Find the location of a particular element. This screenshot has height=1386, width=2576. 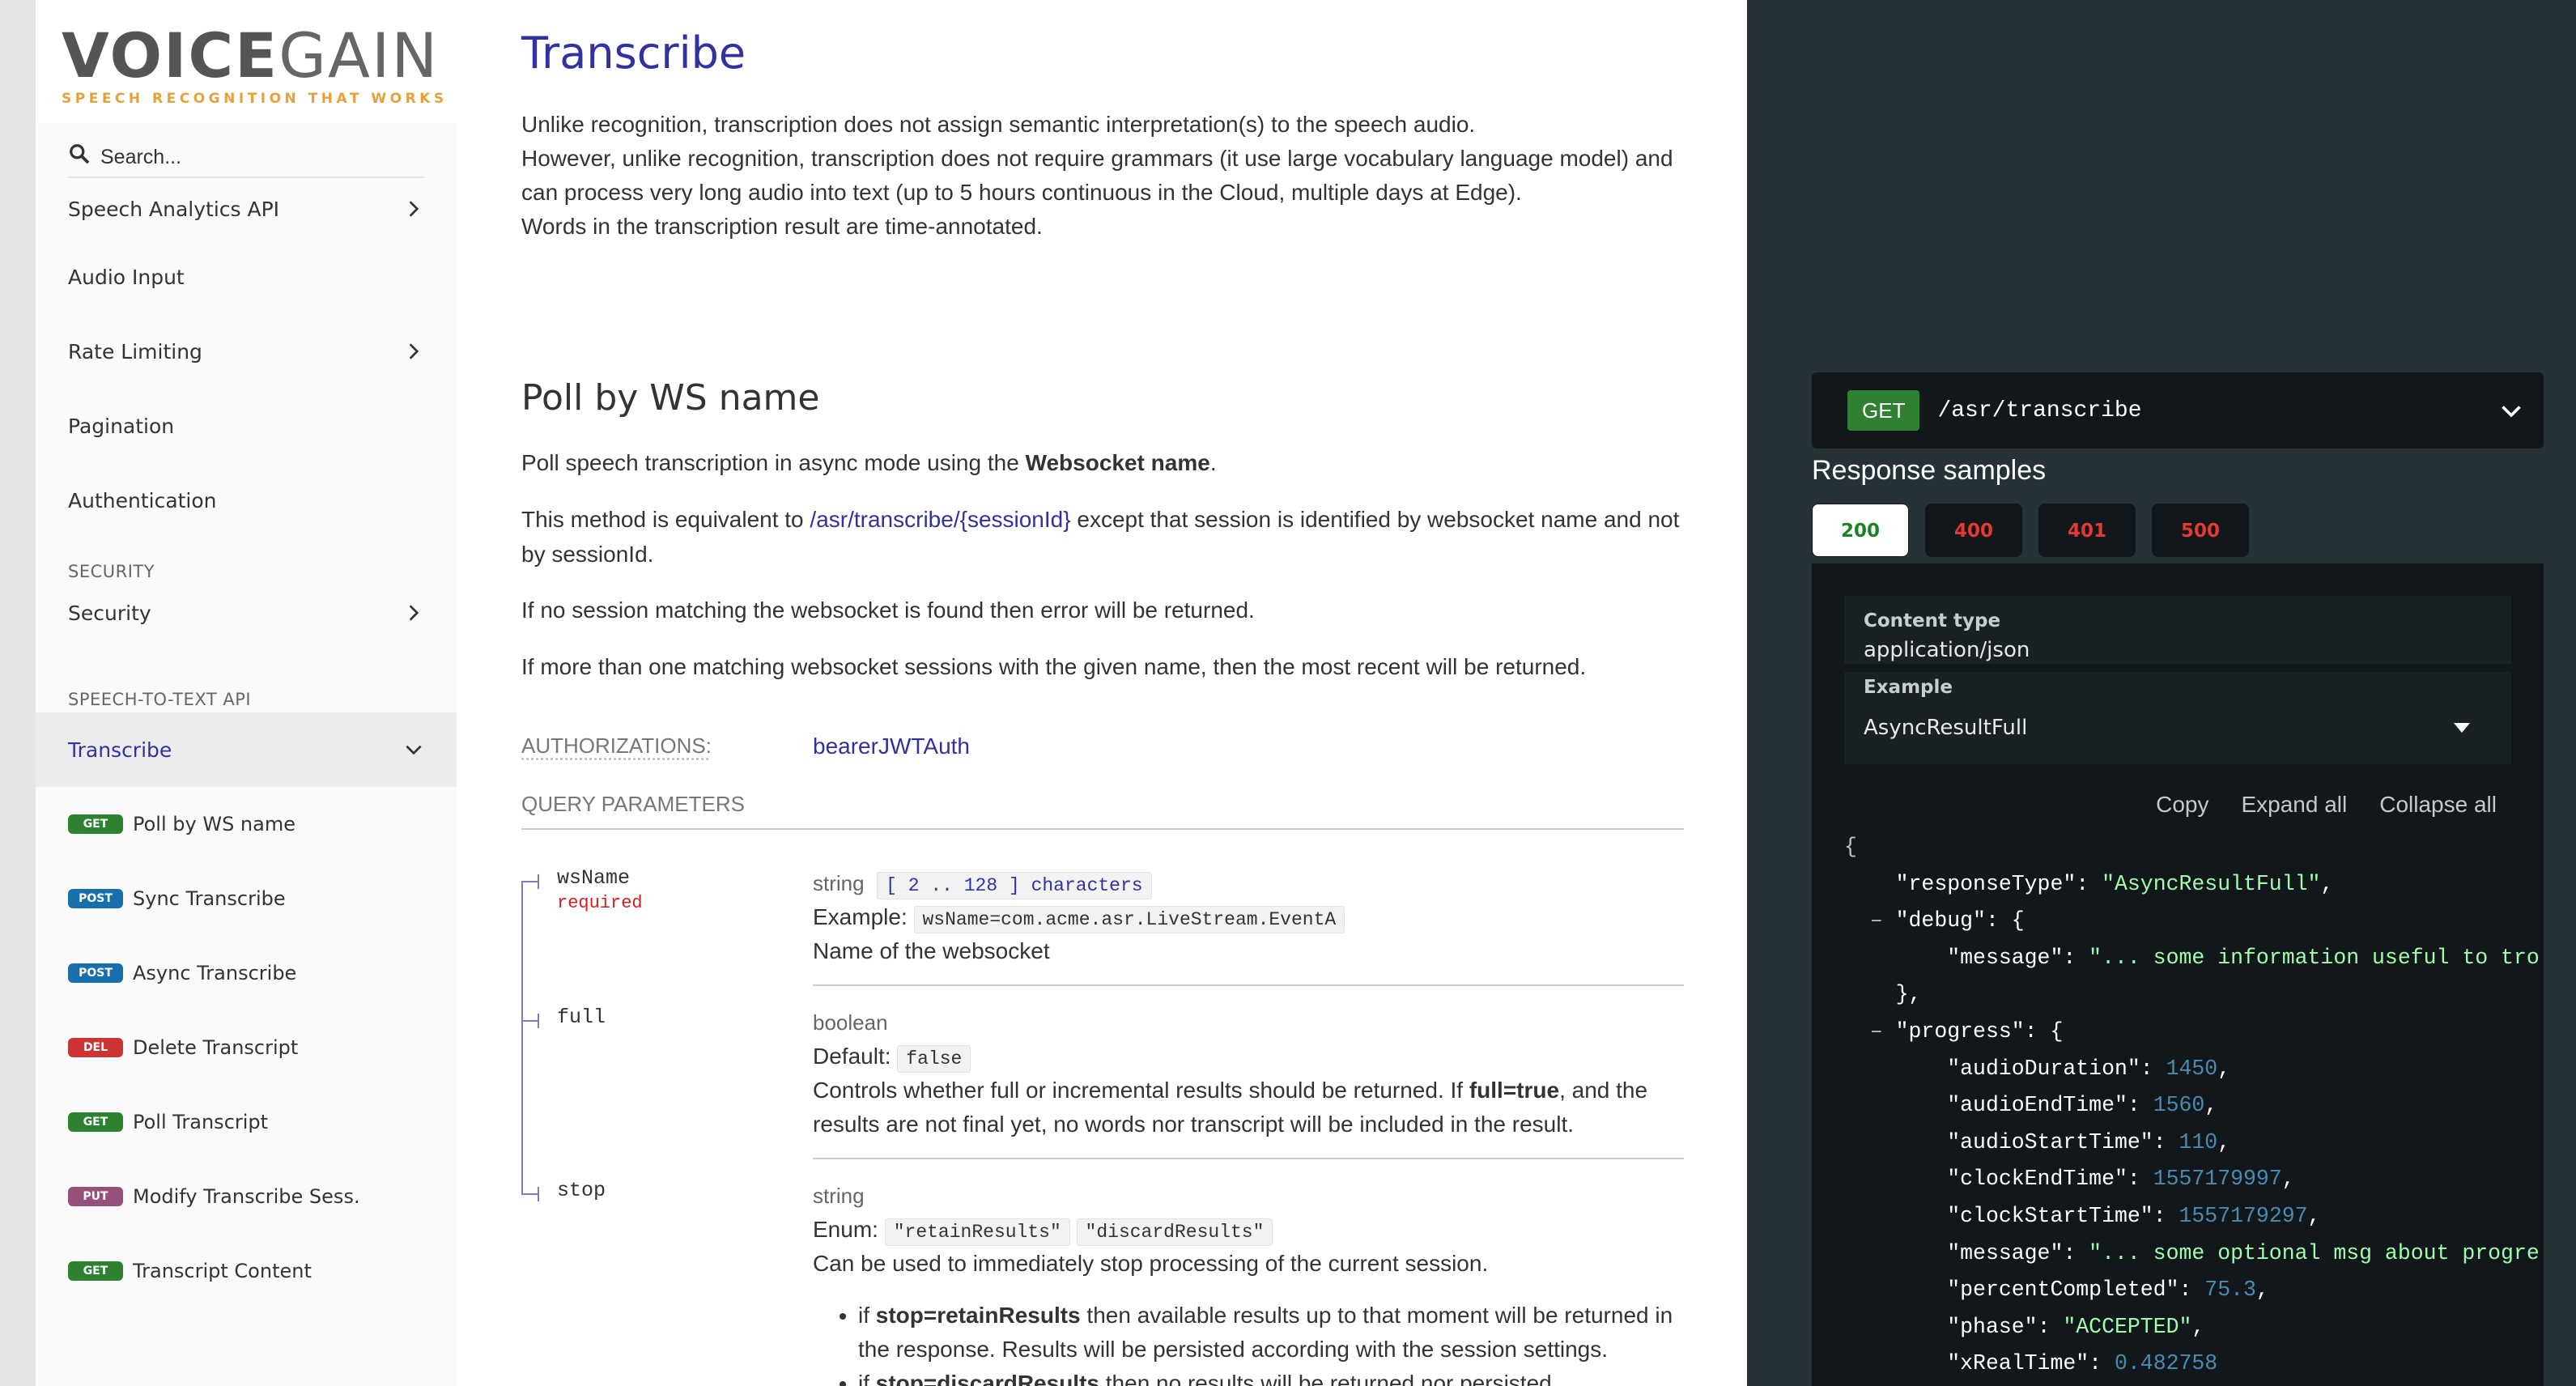

content-type-label: Content type is located at coordinates (1932, 620).